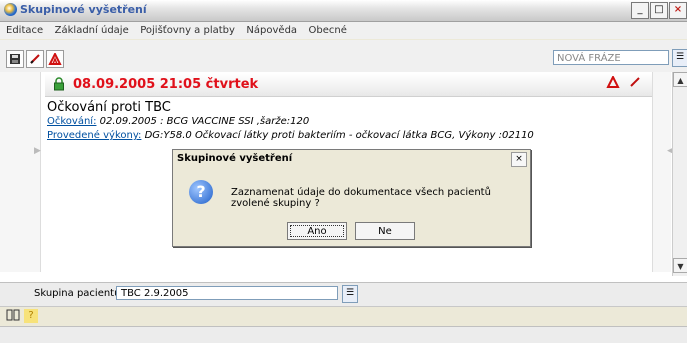  What do you see at coordinates (640, 10) in the screenshot?
I see `minimize-button: _` at bounding box center [640, 10].